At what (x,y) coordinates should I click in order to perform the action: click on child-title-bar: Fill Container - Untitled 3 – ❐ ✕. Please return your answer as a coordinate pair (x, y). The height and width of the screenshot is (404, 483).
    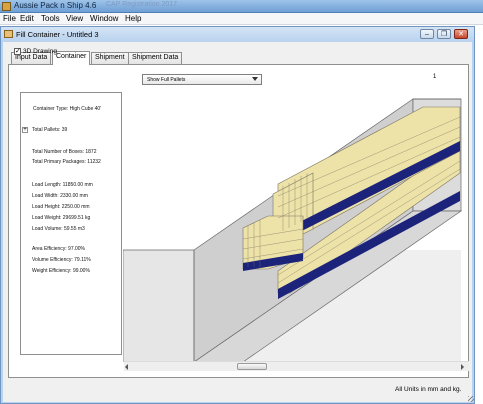
    Looking at the image, I should click on (237, 34).